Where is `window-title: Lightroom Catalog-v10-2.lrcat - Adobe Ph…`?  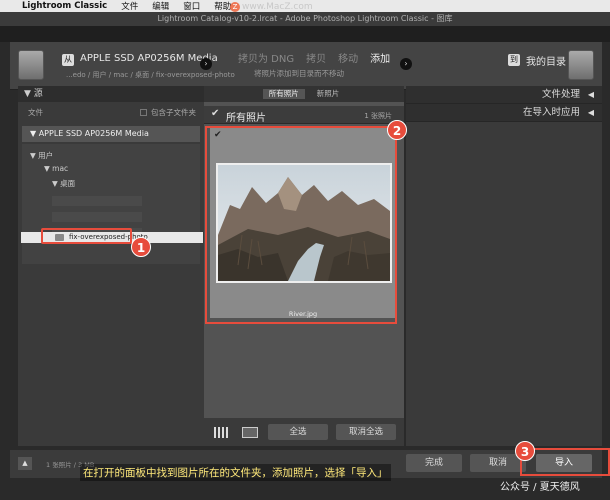 window-title: Lightroom Catalog-v10-2.lrcat - Adobe Ph… is located at coordinates (305, 19).